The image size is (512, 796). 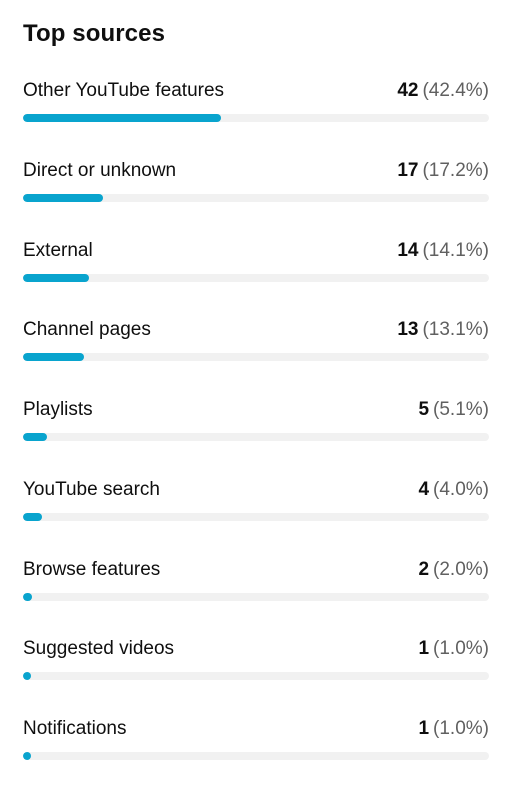 What do you see at coordinates (58, 250) in the screenshot?
I see `source-label: External` at bounding box center [58, 250].